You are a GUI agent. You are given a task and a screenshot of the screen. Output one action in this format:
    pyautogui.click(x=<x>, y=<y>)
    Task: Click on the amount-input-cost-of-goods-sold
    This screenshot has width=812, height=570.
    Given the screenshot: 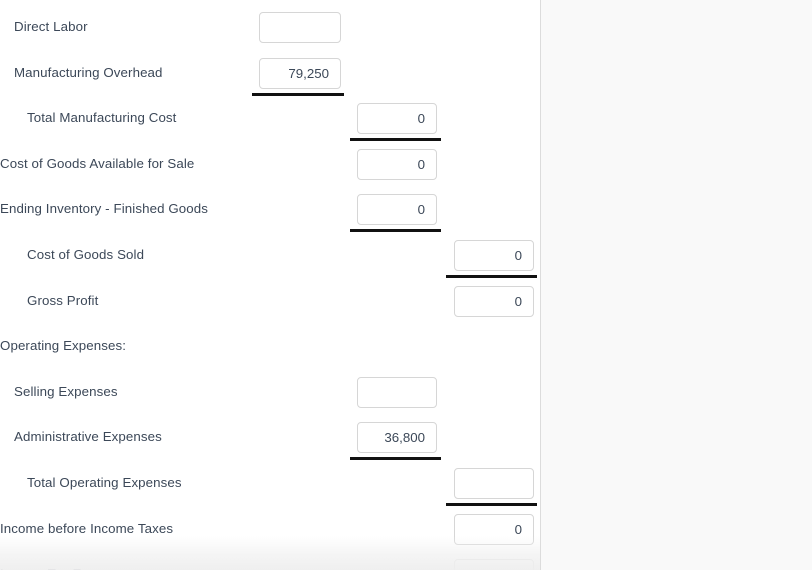 What is the action you would take?
    pyautogui.click(x=494, y=255)
    